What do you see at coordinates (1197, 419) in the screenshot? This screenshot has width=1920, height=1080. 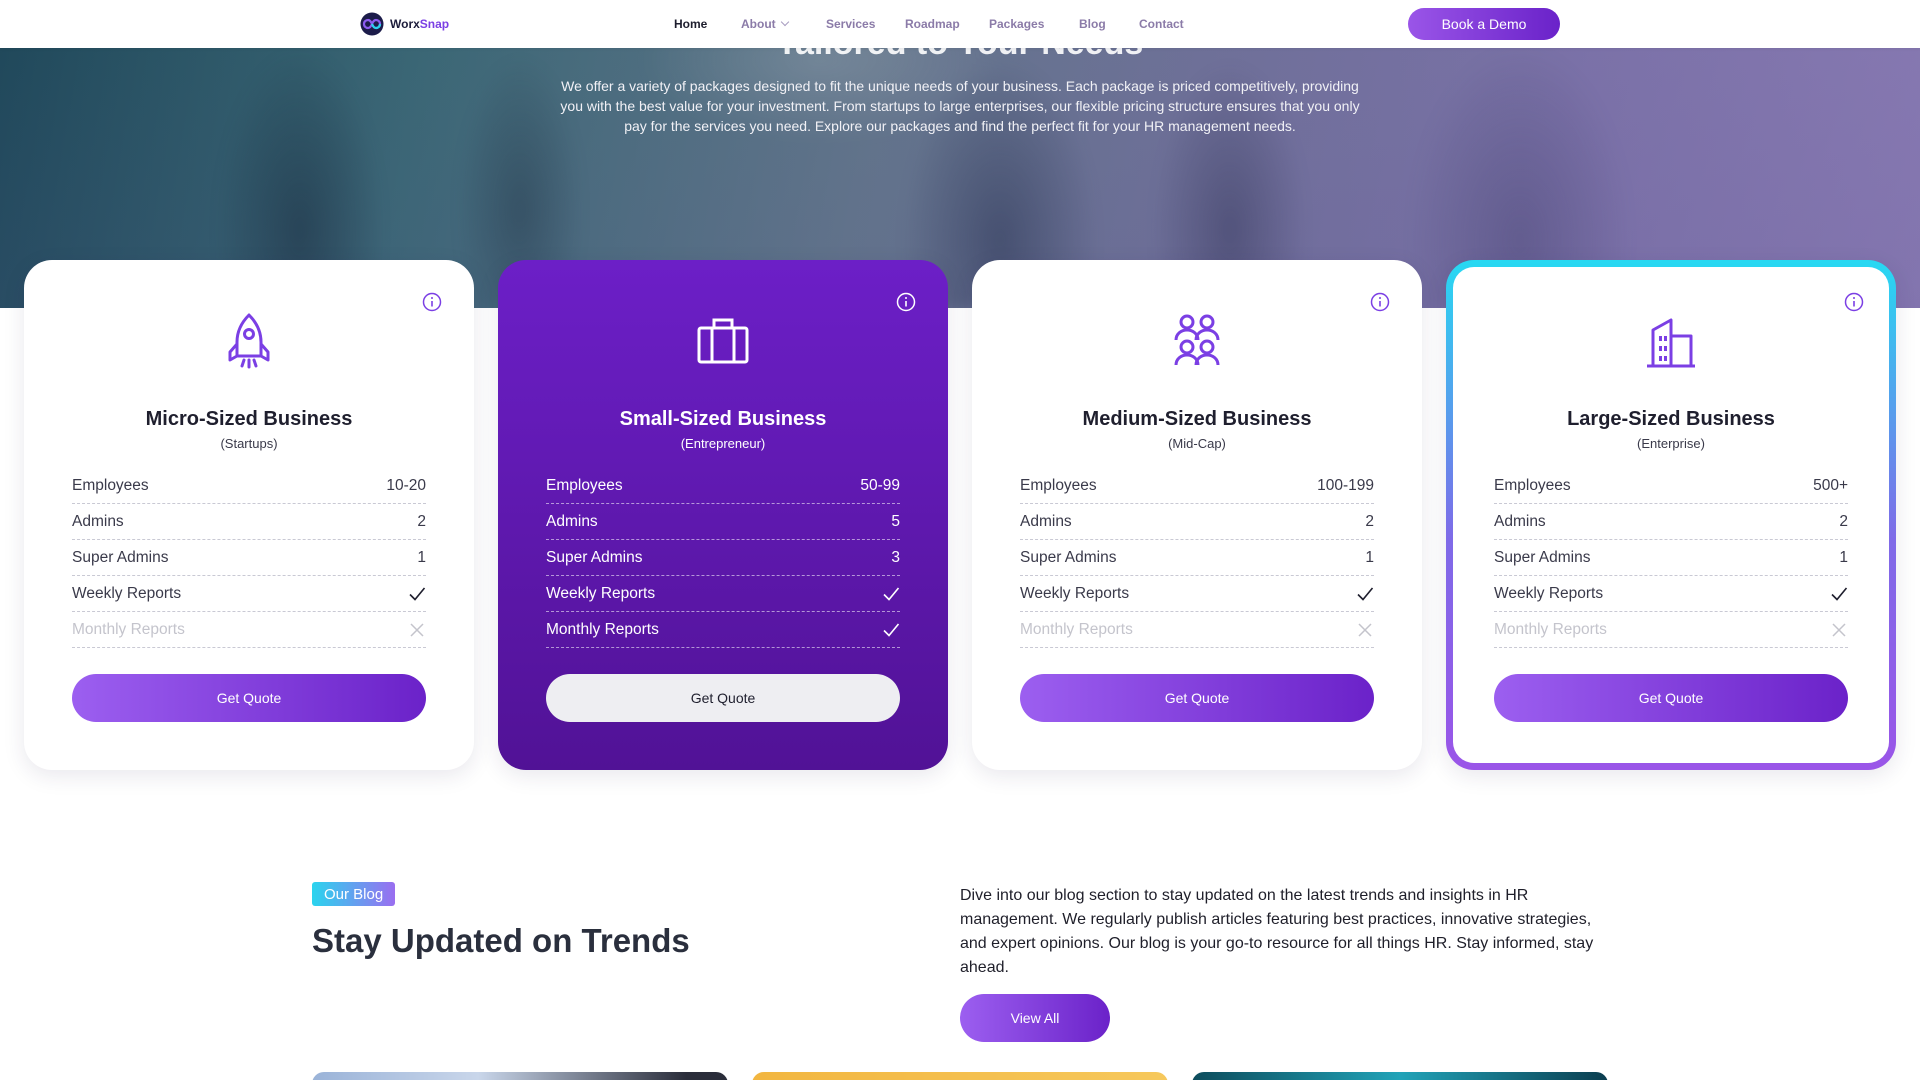 I see `plan-name: Medium-Sized Business` at bounding box center [1197, 419].